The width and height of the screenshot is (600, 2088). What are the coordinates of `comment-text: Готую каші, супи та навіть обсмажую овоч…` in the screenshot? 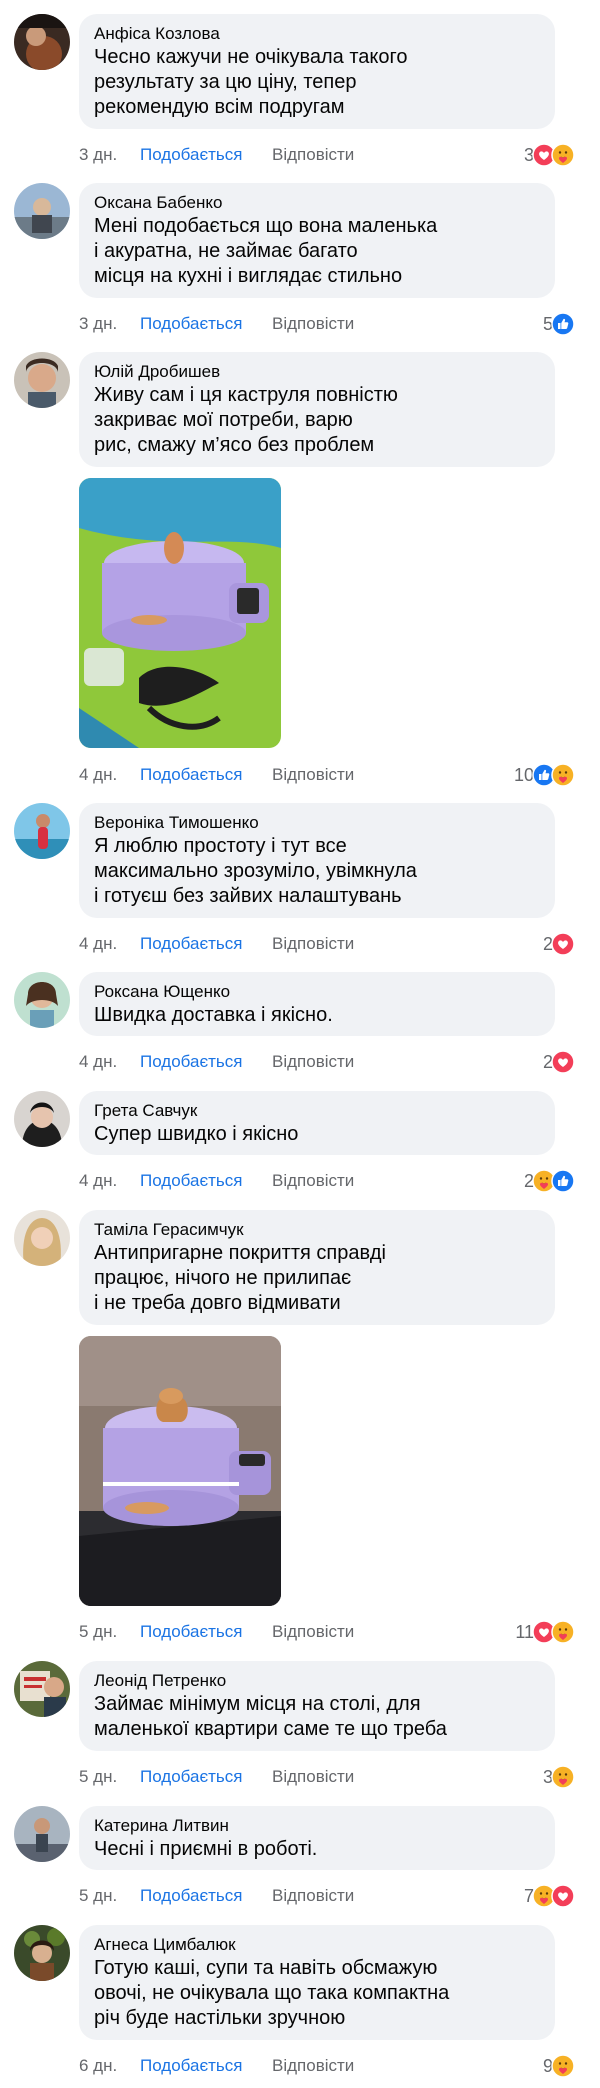 It's located at (272, 1993).